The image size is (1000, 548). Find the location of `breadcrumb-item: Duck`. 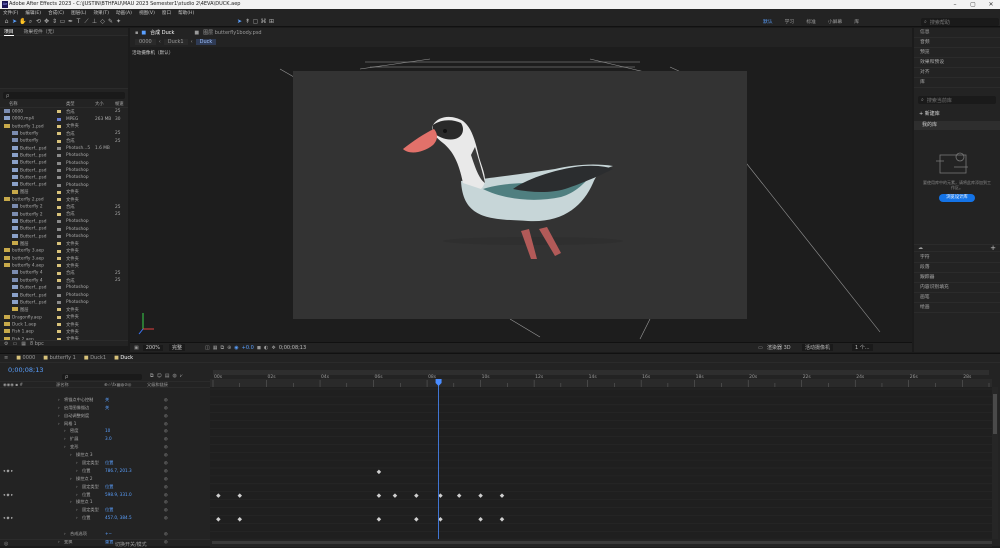

breadcrumb-item: Duck is located at coordinates (206, 41).